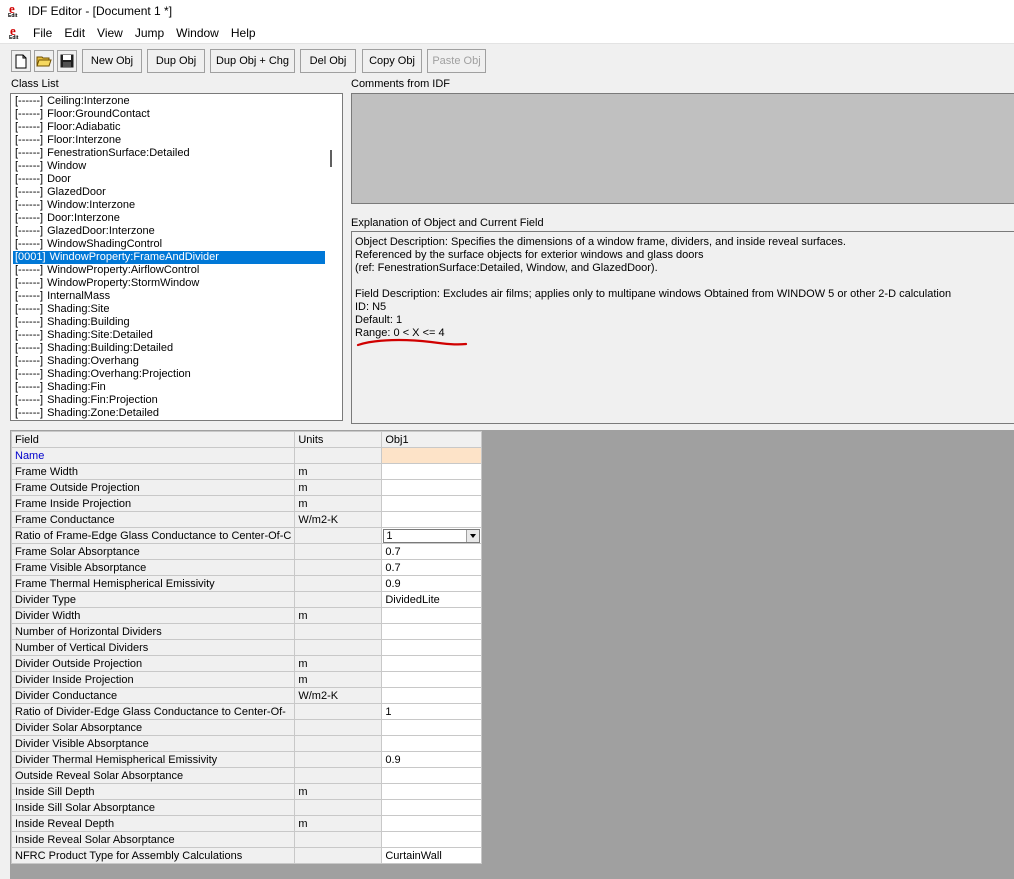 The width and height of the screenshot is (1014, 879). What do you see at coordinates (170, 166) in the screenshot?
I see `class-list-item: [------] Window` at bounding box center [170, 166].